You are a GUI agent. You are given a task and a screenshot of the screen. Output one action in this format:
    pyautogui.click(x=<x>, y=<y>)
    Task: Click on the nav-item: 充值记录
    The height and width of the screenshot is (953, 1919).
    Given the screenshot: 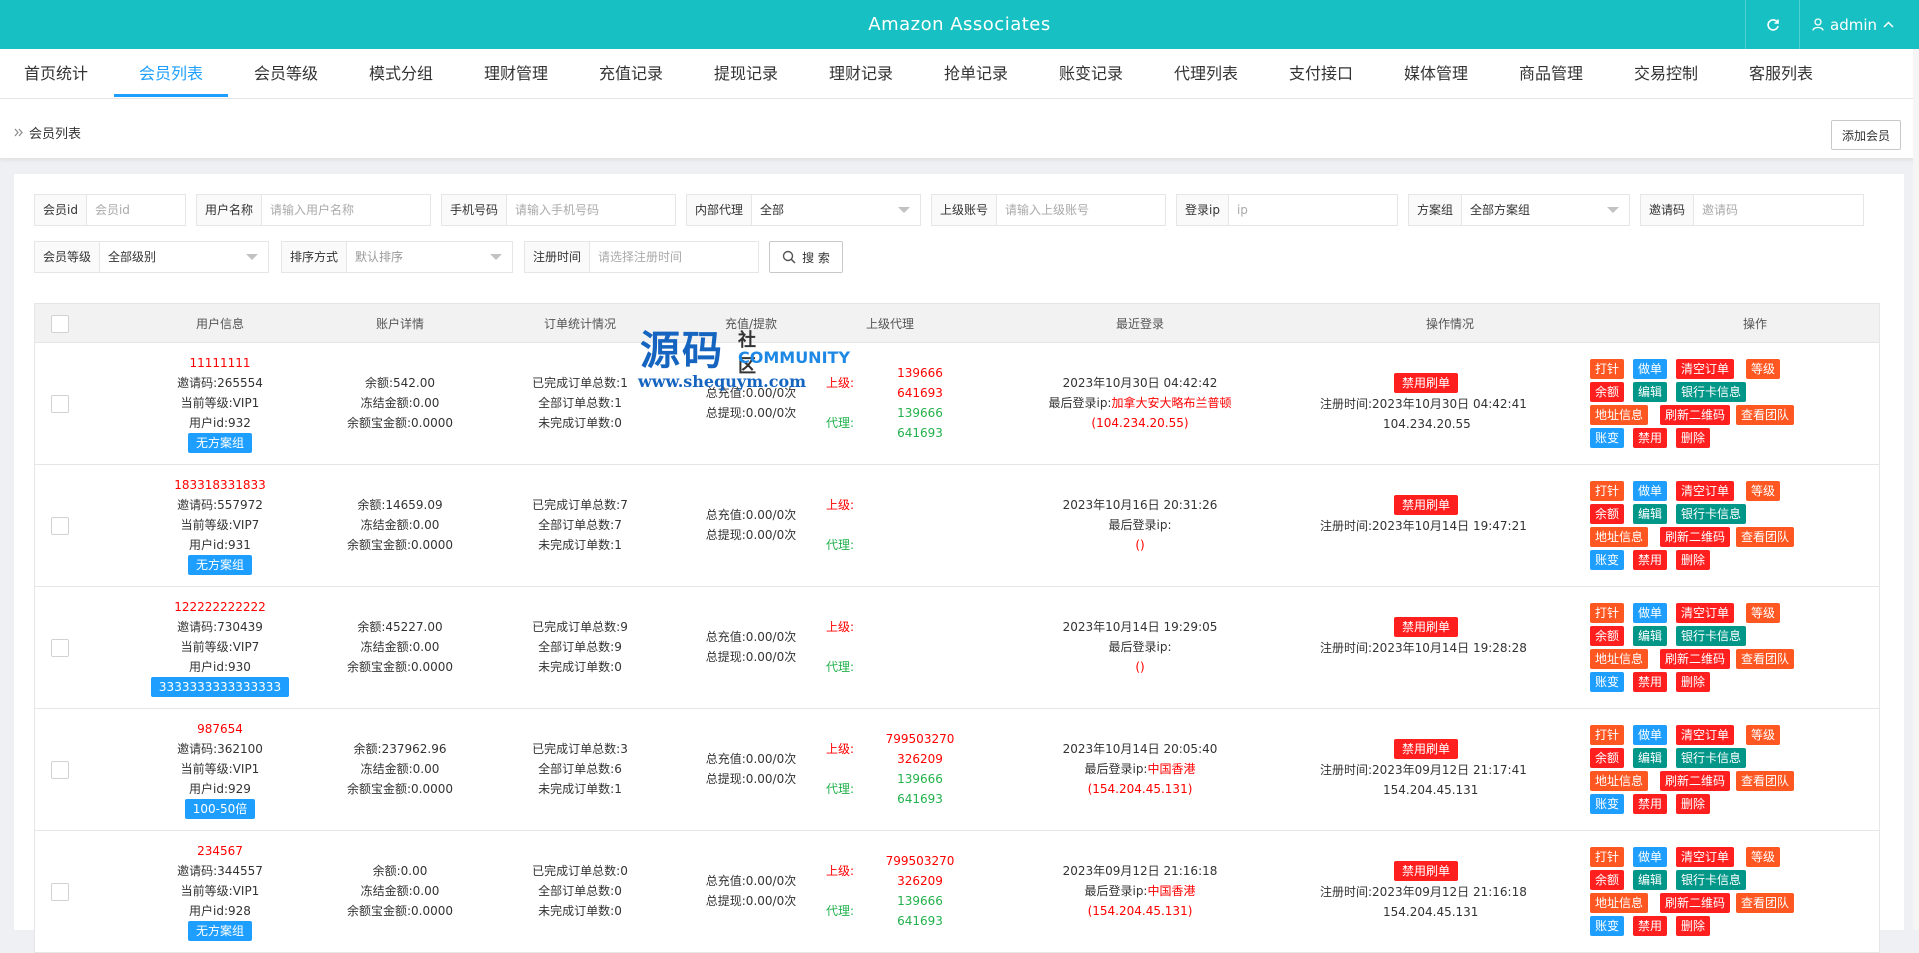 What is the action you would take?
    pyautogui.click(x=631, y=74)
    